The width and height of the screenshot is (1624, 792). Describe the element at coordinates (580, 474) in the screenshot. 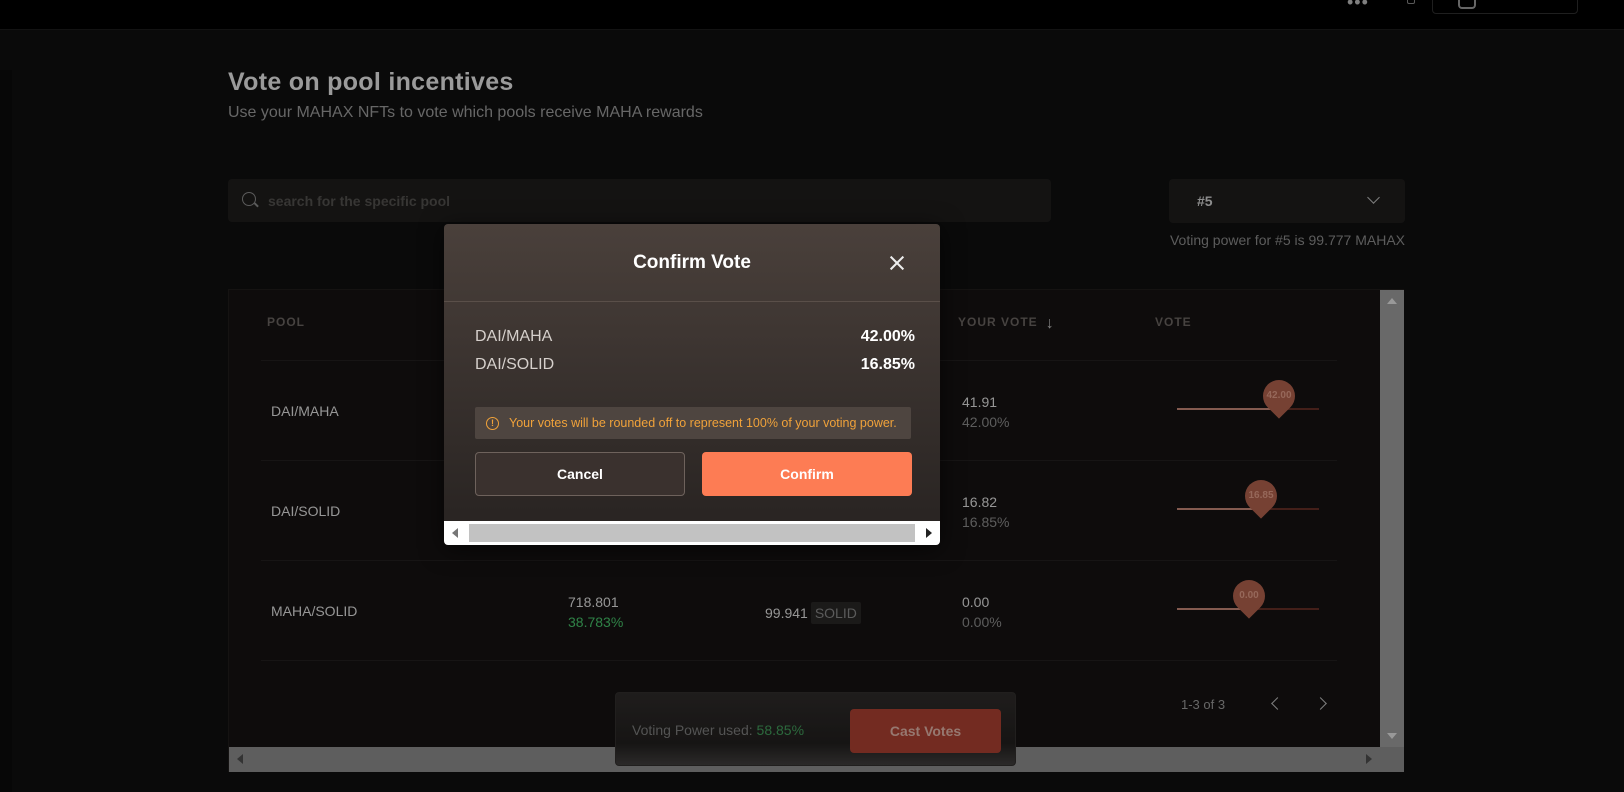

I see `cancel-button: Cancel` at that location.